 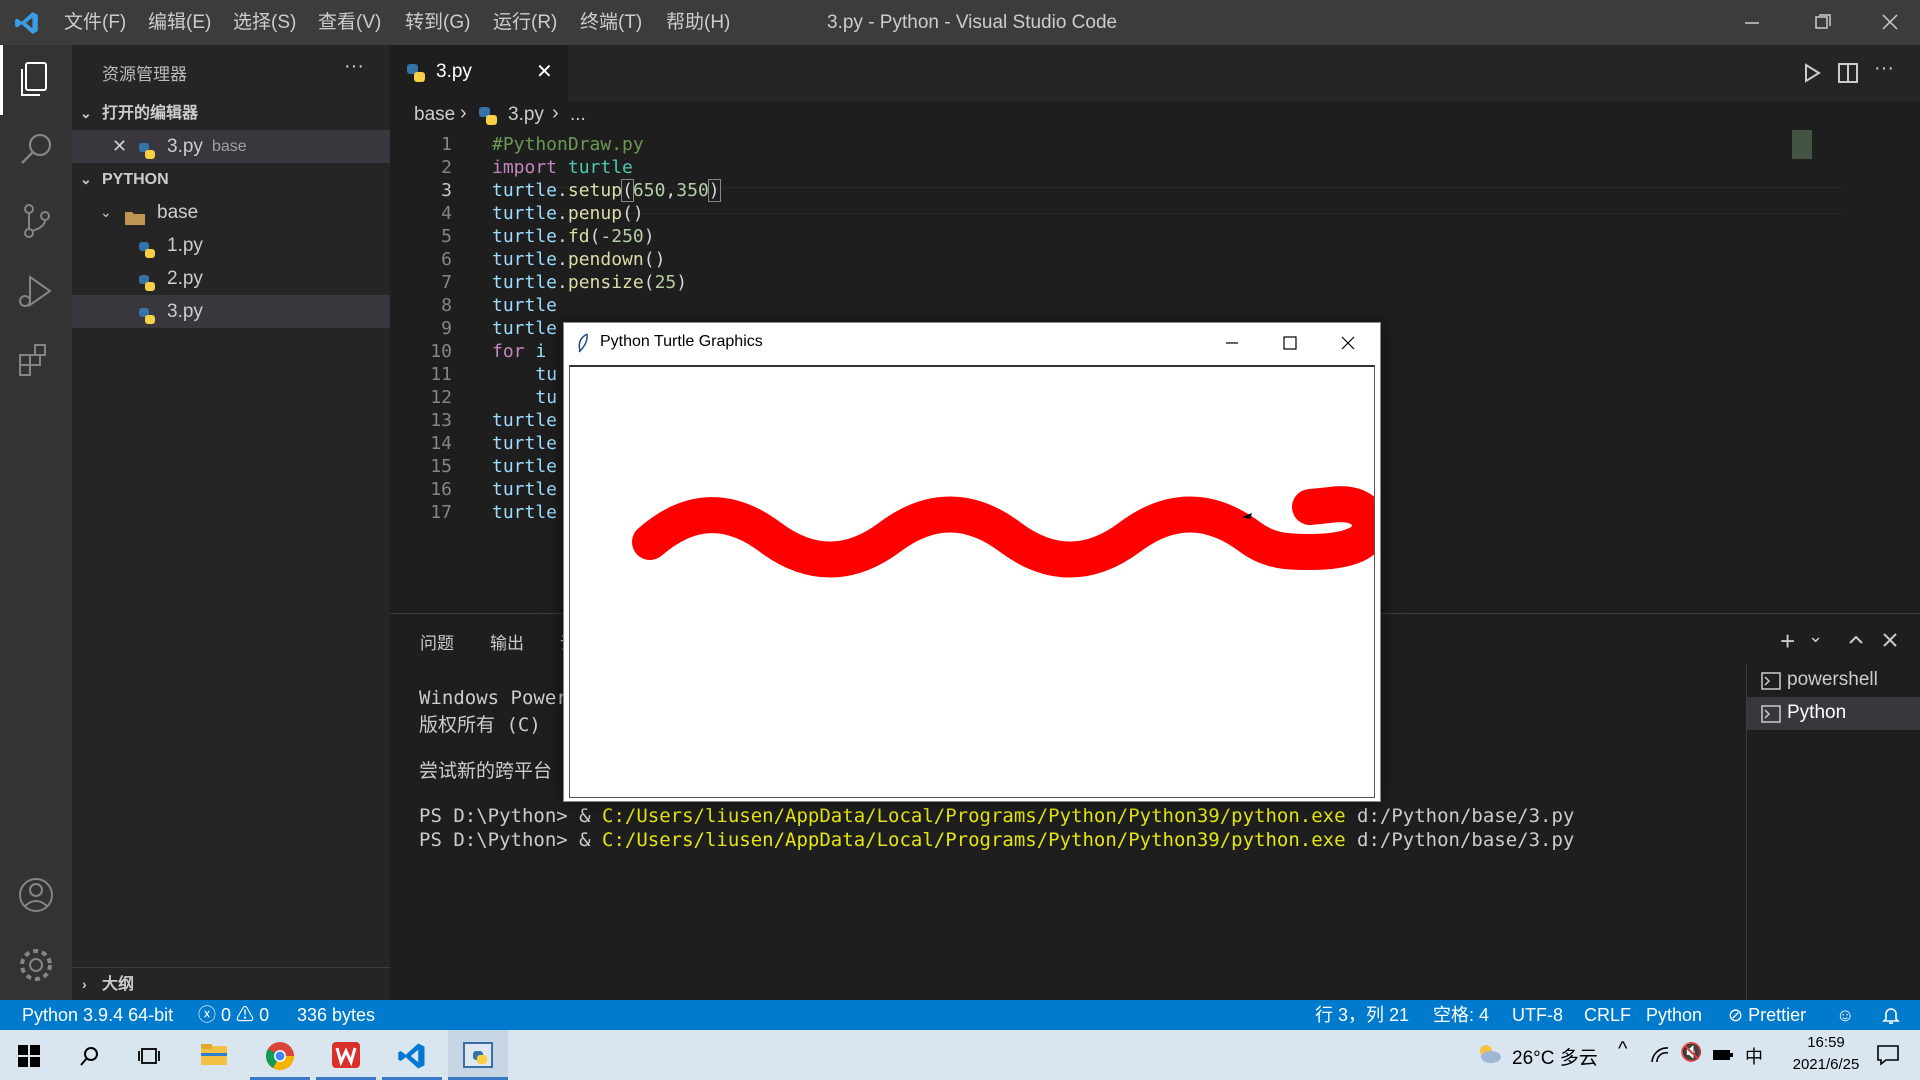 I want to click on battery-icon, so click(x=1723, y=1055).